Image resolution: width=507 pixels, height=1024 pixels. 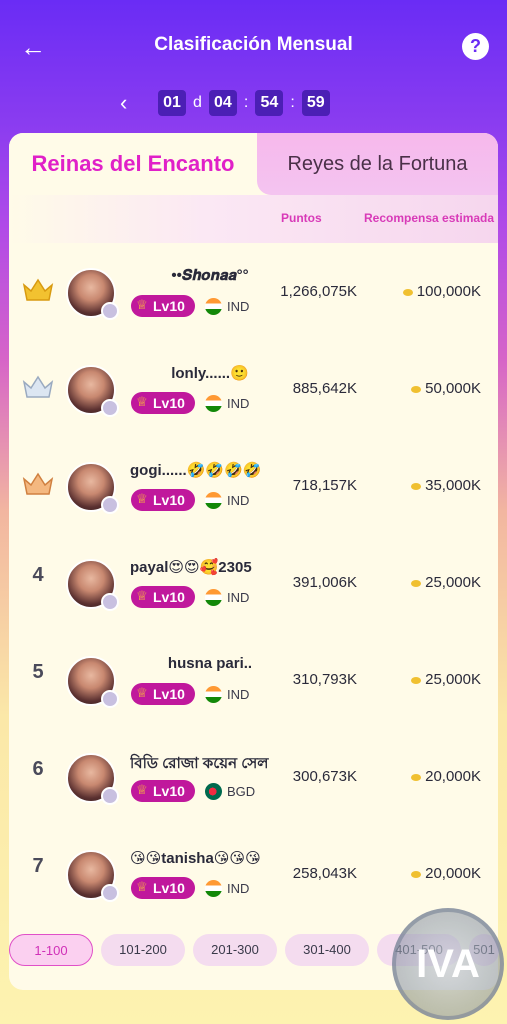 I want to click on reward-amount: 35,000K, so click(x=453, y=485).